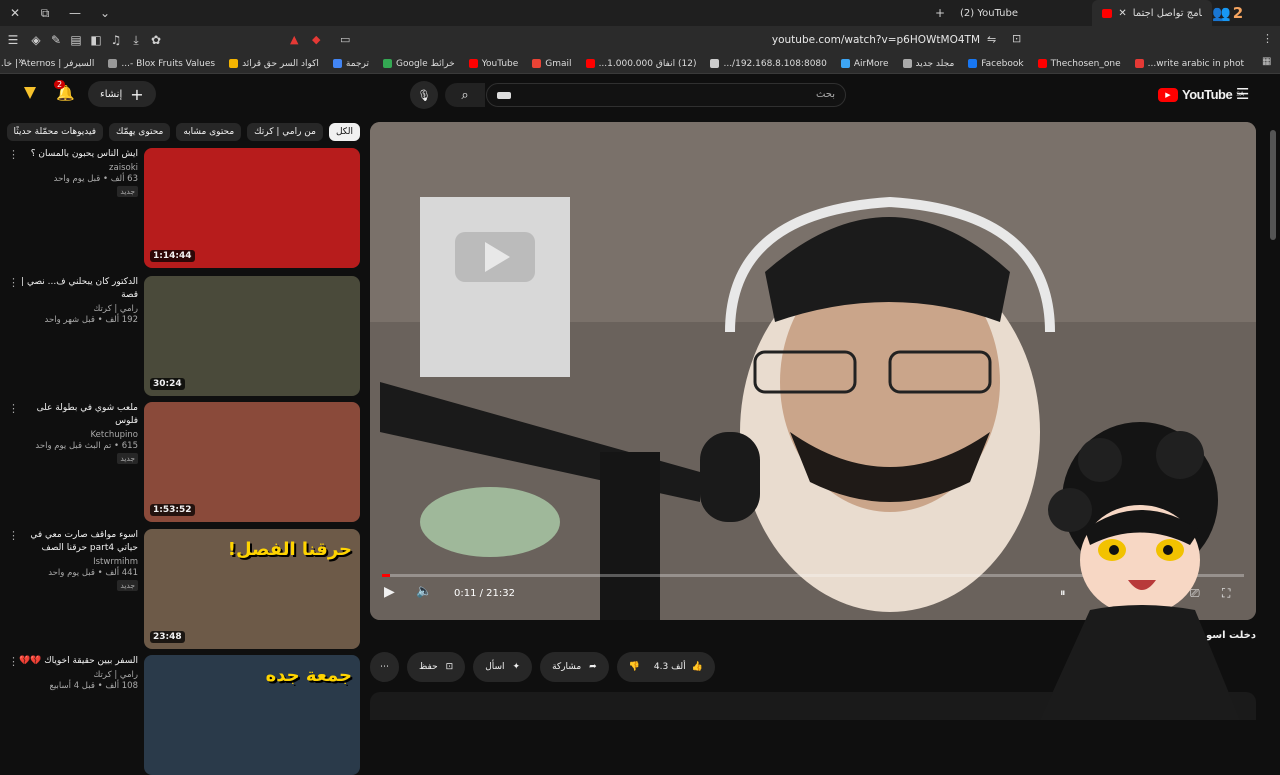 Image resolution: width=1280 pixels, height=775 pixels. Describe the element at coordinates (465, 95) in the screenshot. I see `search-button: ⌕` at that location.